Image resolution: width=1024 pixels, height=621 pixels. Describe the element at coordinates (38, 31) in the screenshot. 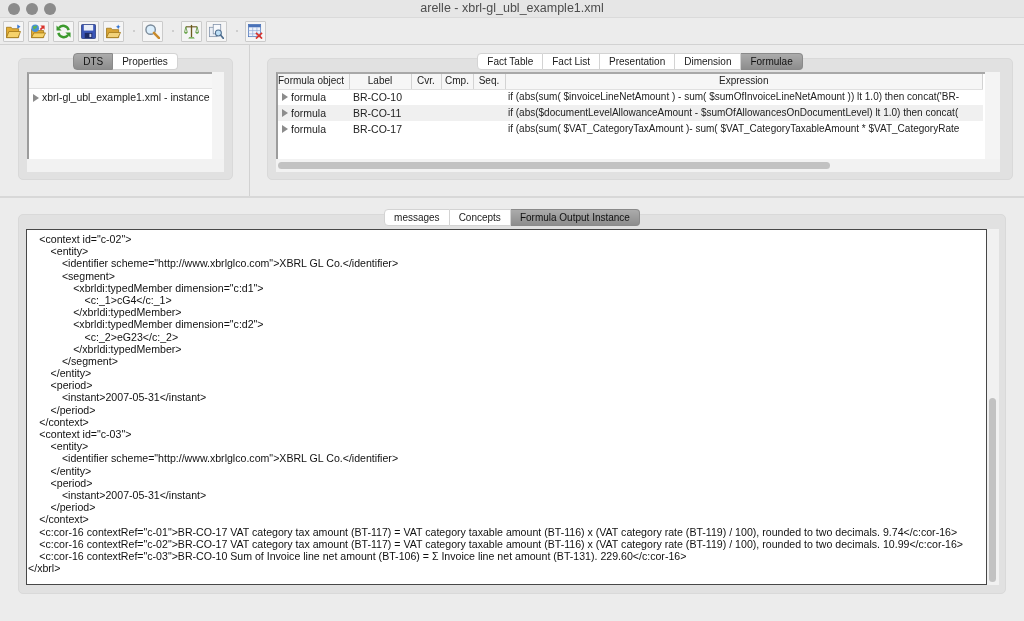

I see `folder-globe-icon` at that location.